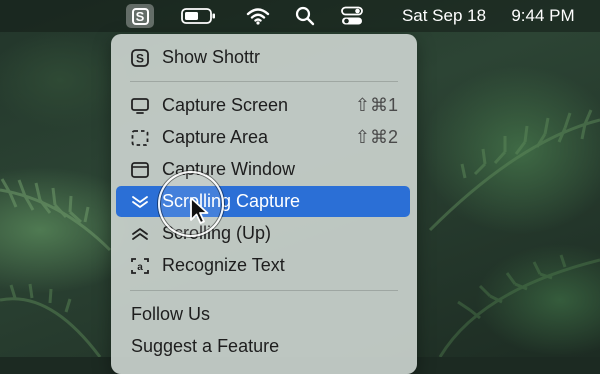 This screenshot has width=600, height=374. I want to click on monitor-icon, so click(140, 106).